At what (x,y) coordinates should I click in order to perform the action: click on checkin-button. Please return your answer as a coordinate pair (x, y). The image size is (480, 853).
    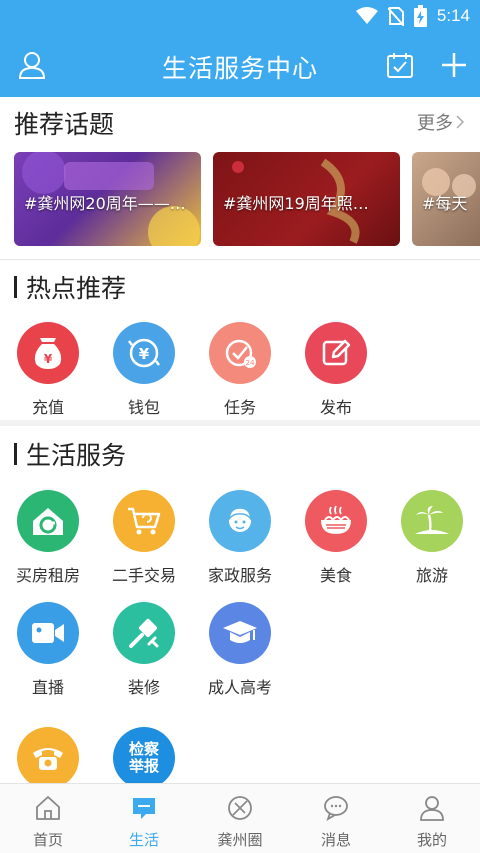
    Looking at the image, I should click on (400, 65).